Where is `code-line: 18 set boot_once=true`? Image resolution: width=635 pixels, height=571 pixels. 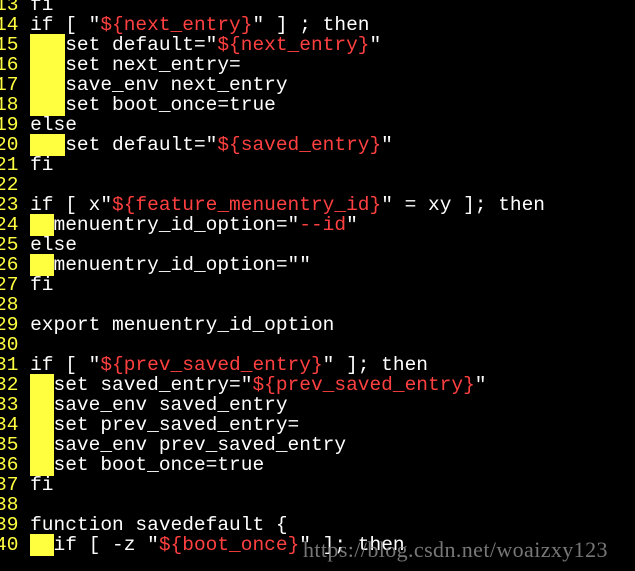
code-line: 18 set boot_once=true is located at coordinates (272, 105).